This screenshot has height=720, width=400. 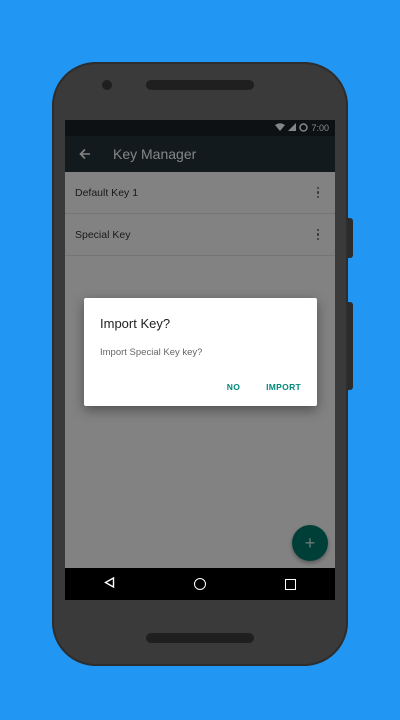 What do you see at coordinates (151, 352) in the screenshot?
I see `dialog-message: Import Special Key key?` at bounding box center [151, 352].